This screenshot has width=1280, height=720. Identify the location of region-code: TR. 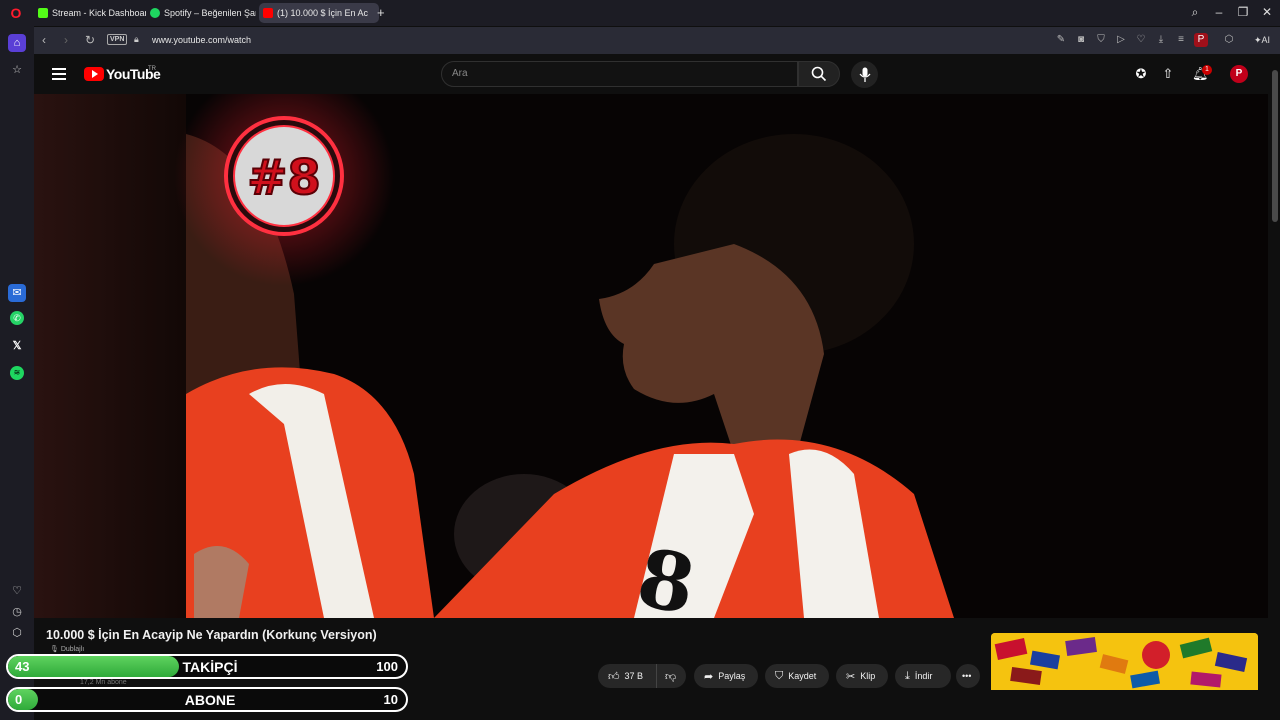
(152, 69).